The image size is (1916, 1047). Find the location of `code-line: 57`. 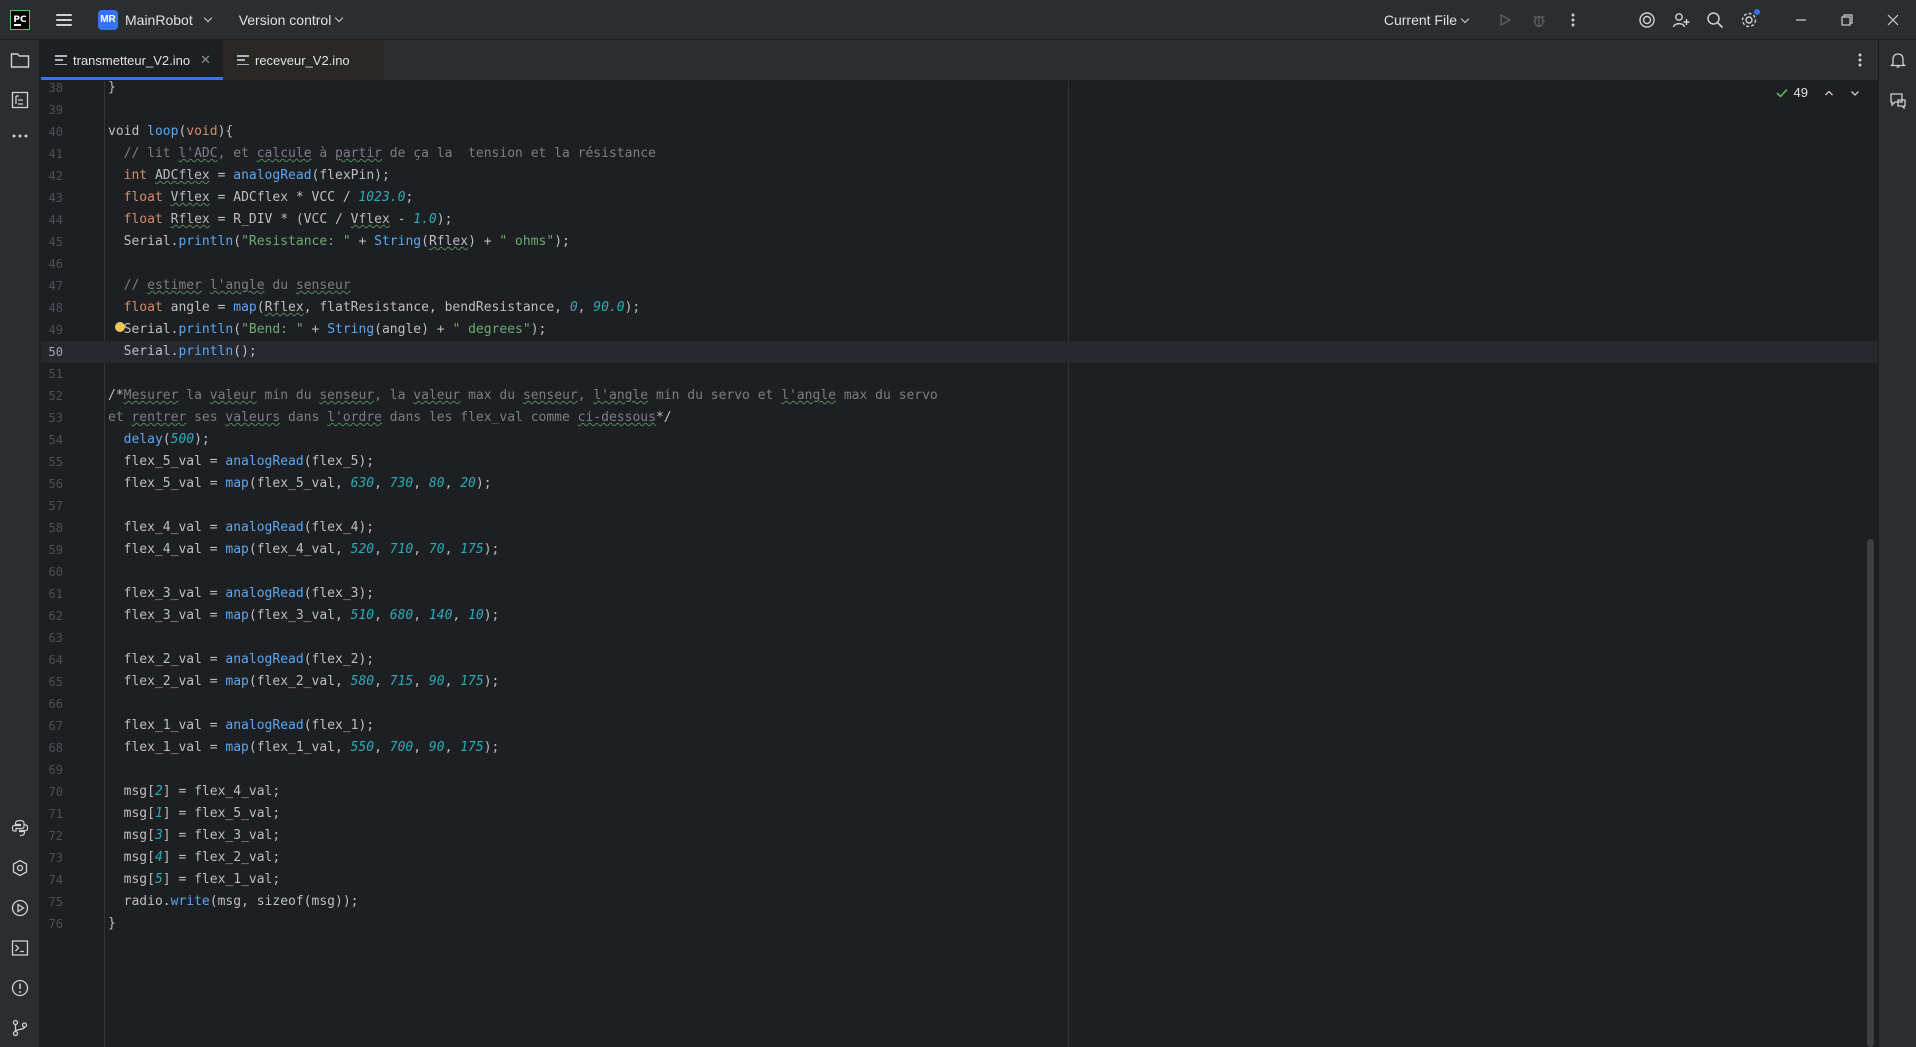

code-line: 57 is located at coordinates (959, 506).